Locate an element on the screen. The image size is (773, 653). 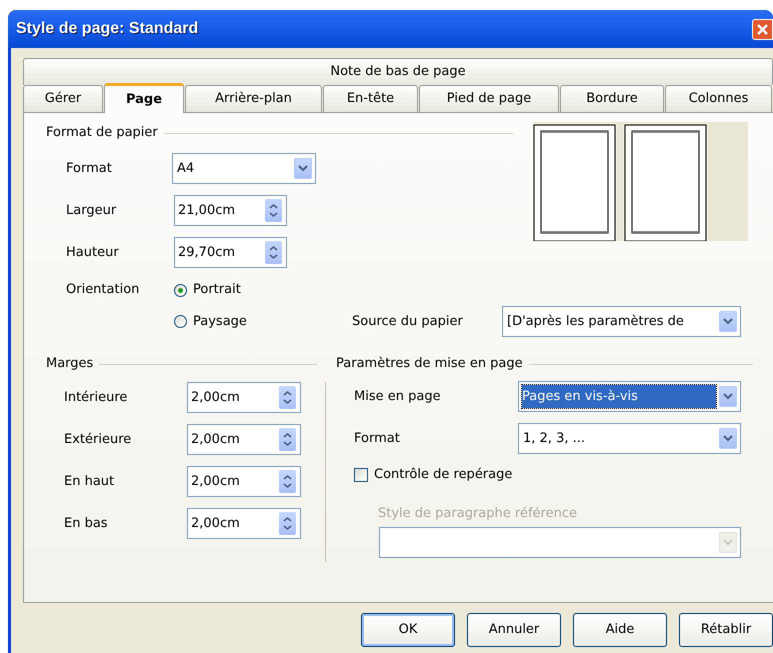
field-label: Mise en page is located at coordinates (398, 397).